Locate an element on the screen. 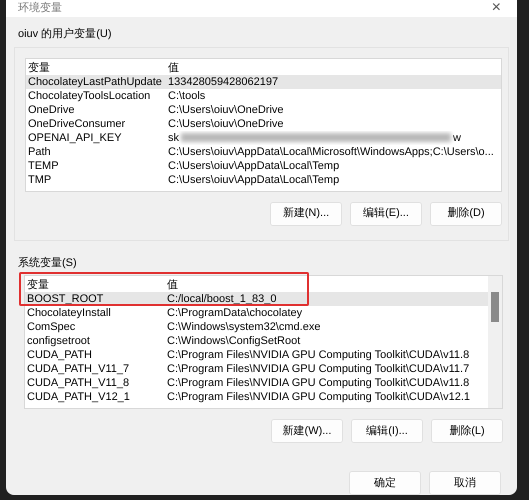 This screenshot has width=529, height=500. group-label: oiuv 的用户变量(U) is located at coordinates (65, 34).